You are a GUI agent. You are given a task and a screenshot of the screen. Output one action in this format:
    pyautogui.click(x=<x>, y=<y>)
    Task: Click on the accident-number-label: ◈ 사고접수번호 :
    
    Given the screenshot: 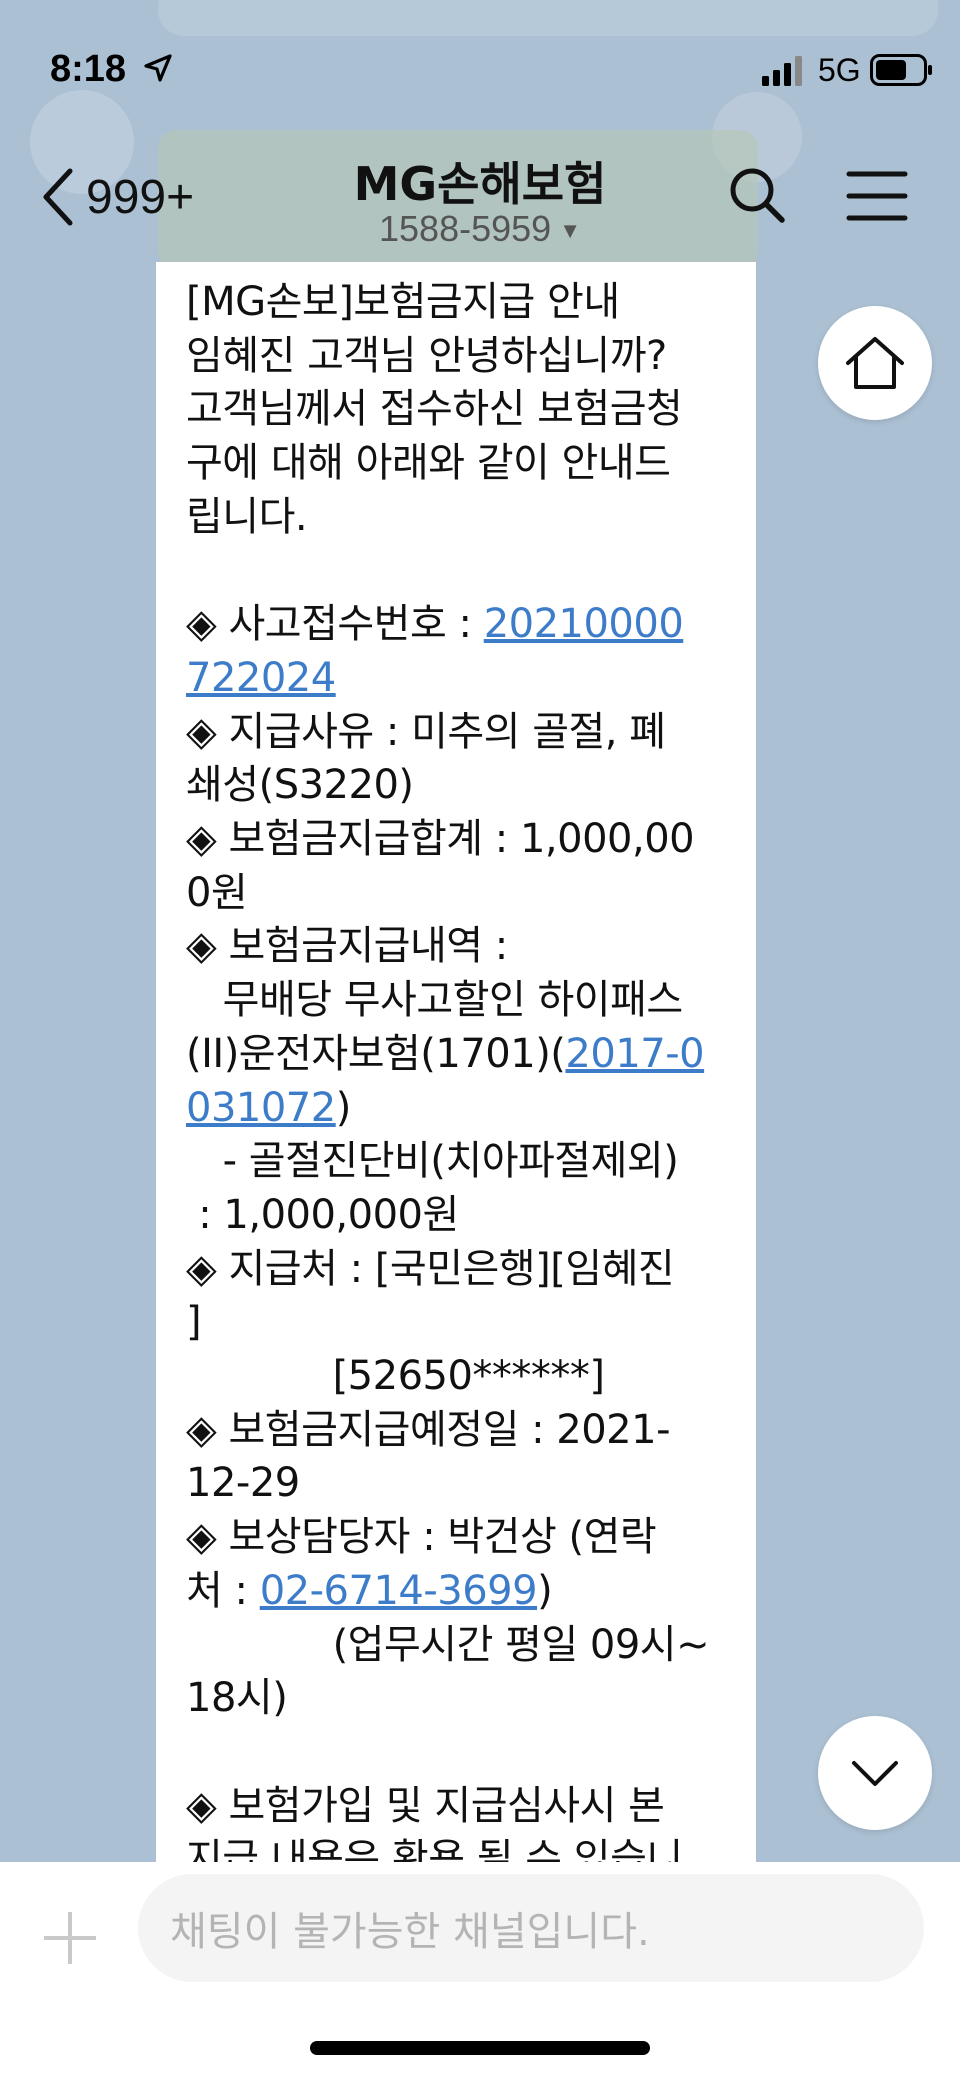 What is the action you would take?
    pyautogui.click(x=335, y=624)
    